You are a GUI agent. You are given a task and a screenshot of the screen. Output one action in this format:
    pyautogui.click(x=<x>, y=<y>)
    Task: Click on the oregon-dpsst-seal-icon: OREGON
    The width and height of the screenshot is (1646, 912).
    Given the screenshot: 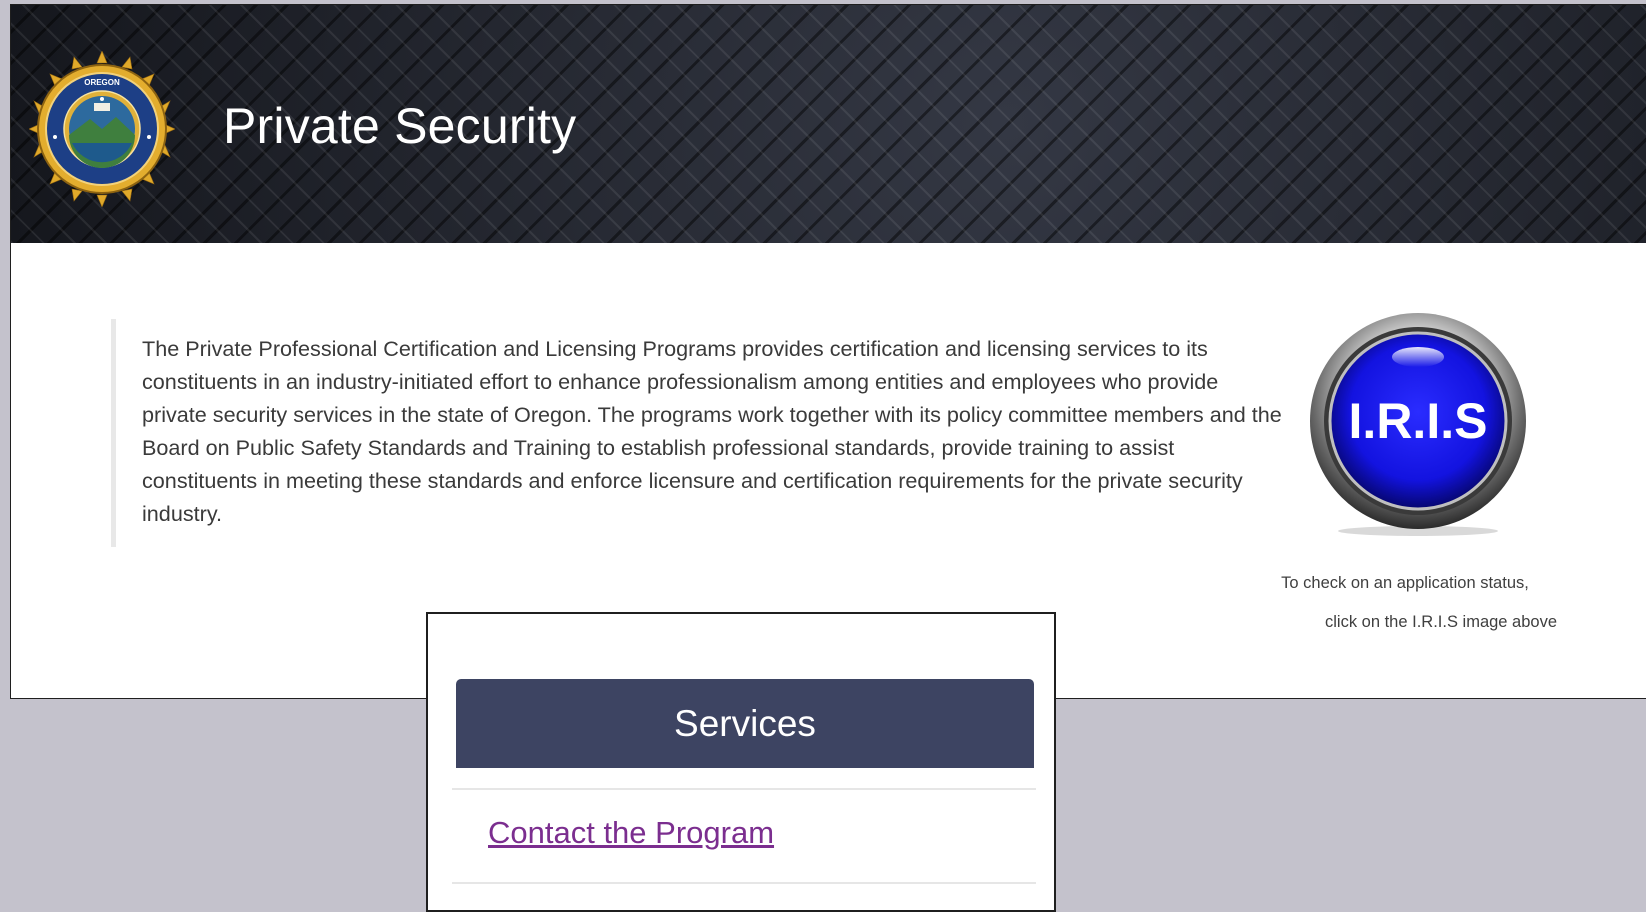 What is the action you would take?
    pyautogui.click(x=102, y=129)
    